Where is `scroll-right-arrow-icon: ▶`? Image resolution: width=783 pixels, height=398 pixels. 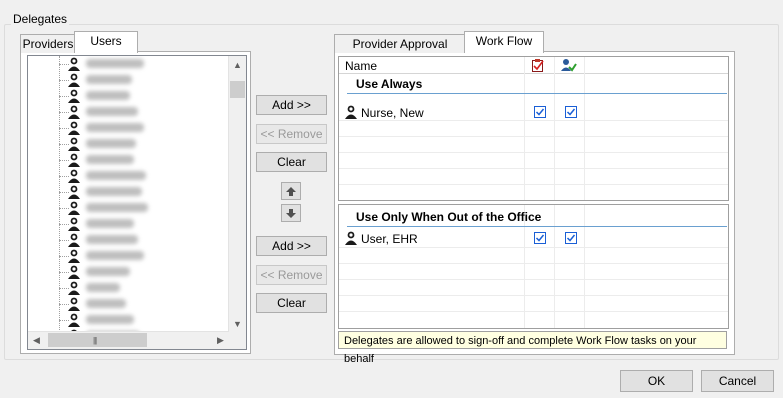
scroll-right-arrow-icon: ▶ is located at coordinates (220, 340).